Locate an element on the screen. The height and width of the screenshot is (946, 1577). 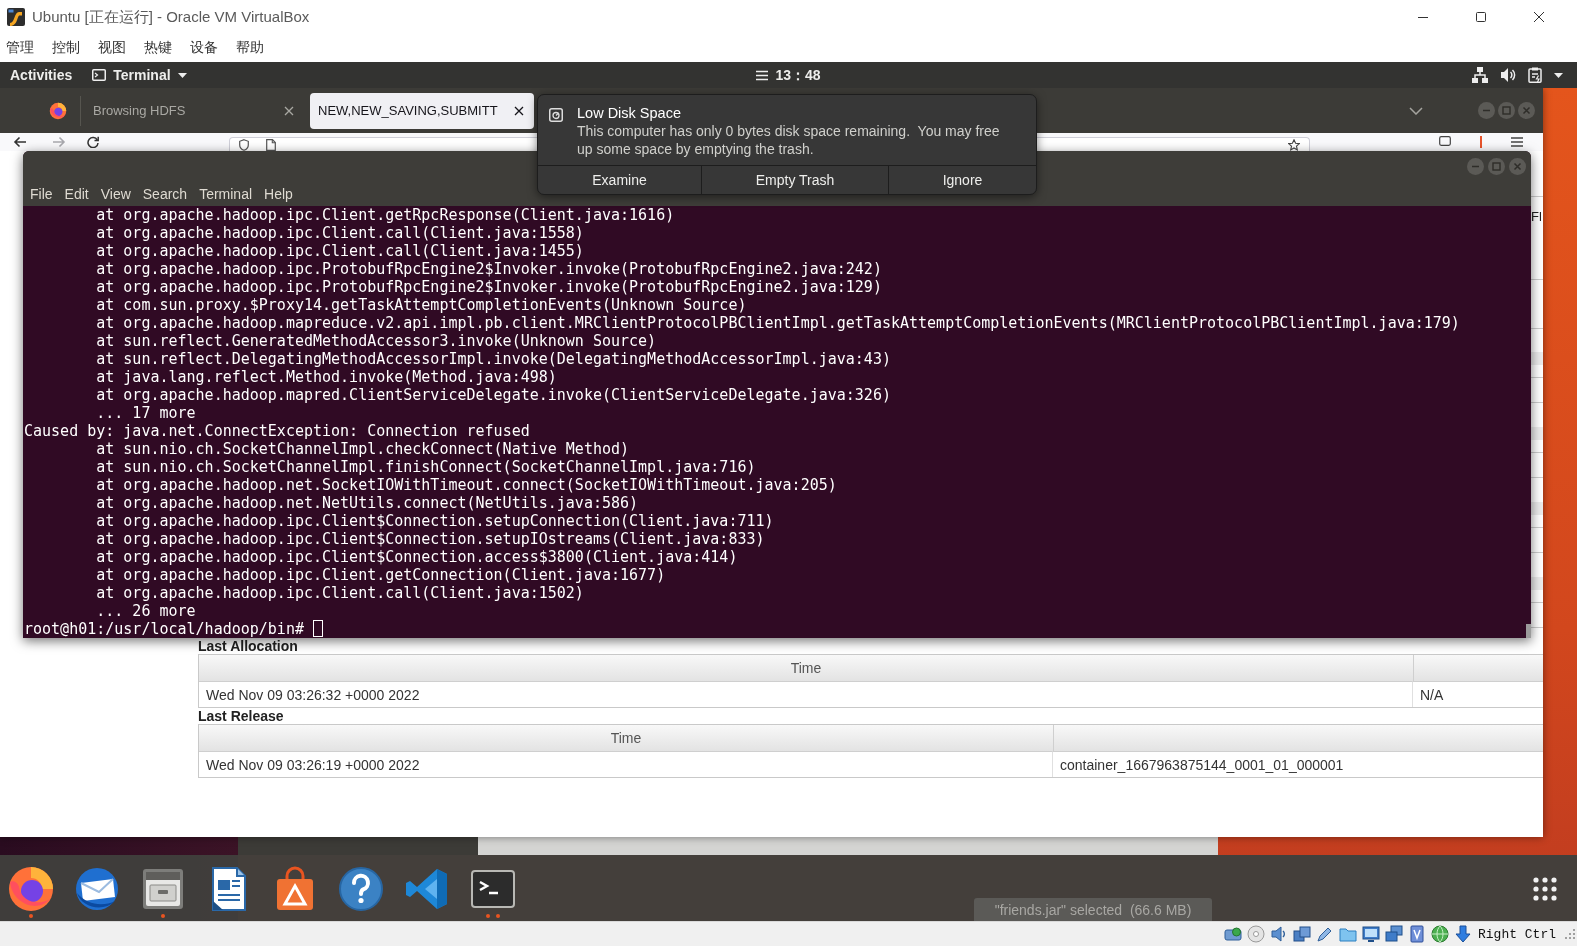
resize-grip-icon is located at coordinates (1570, 934).